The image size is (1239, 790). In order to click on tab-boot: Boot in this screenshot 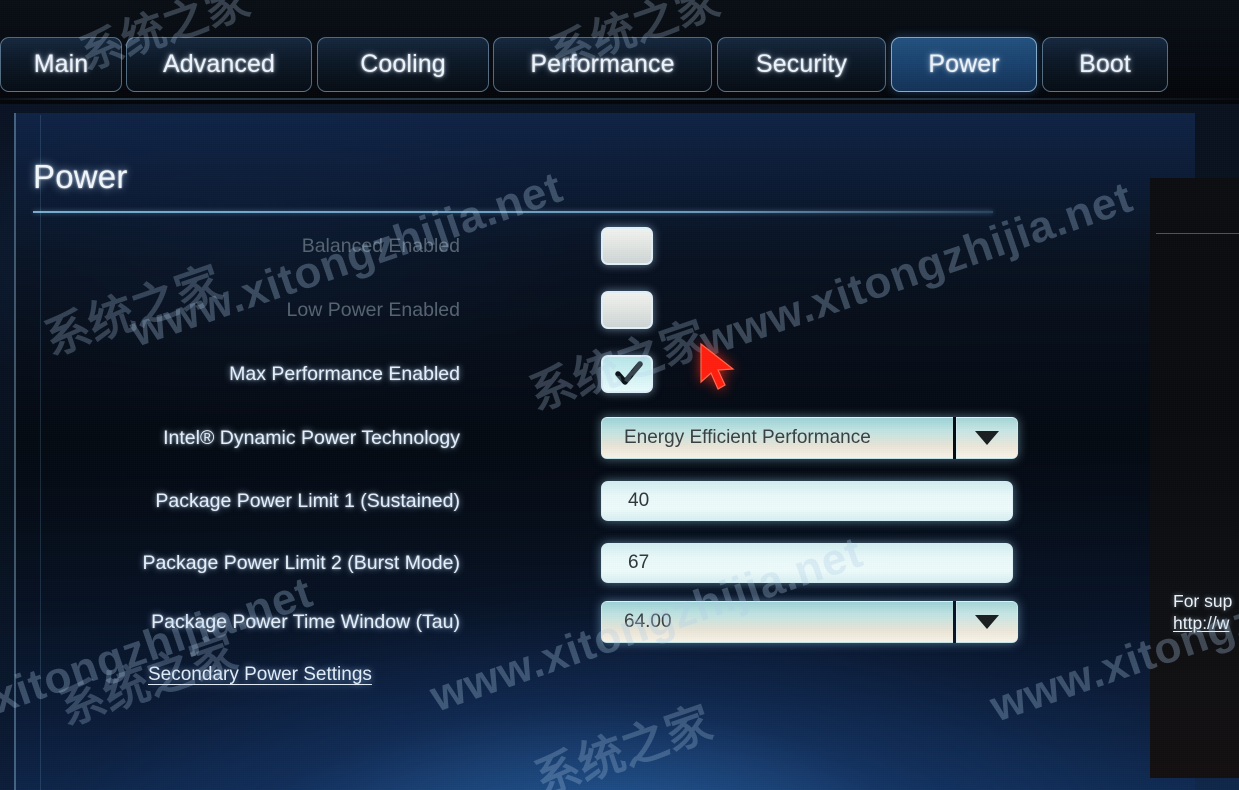, I will do `click(1105, 64)`.